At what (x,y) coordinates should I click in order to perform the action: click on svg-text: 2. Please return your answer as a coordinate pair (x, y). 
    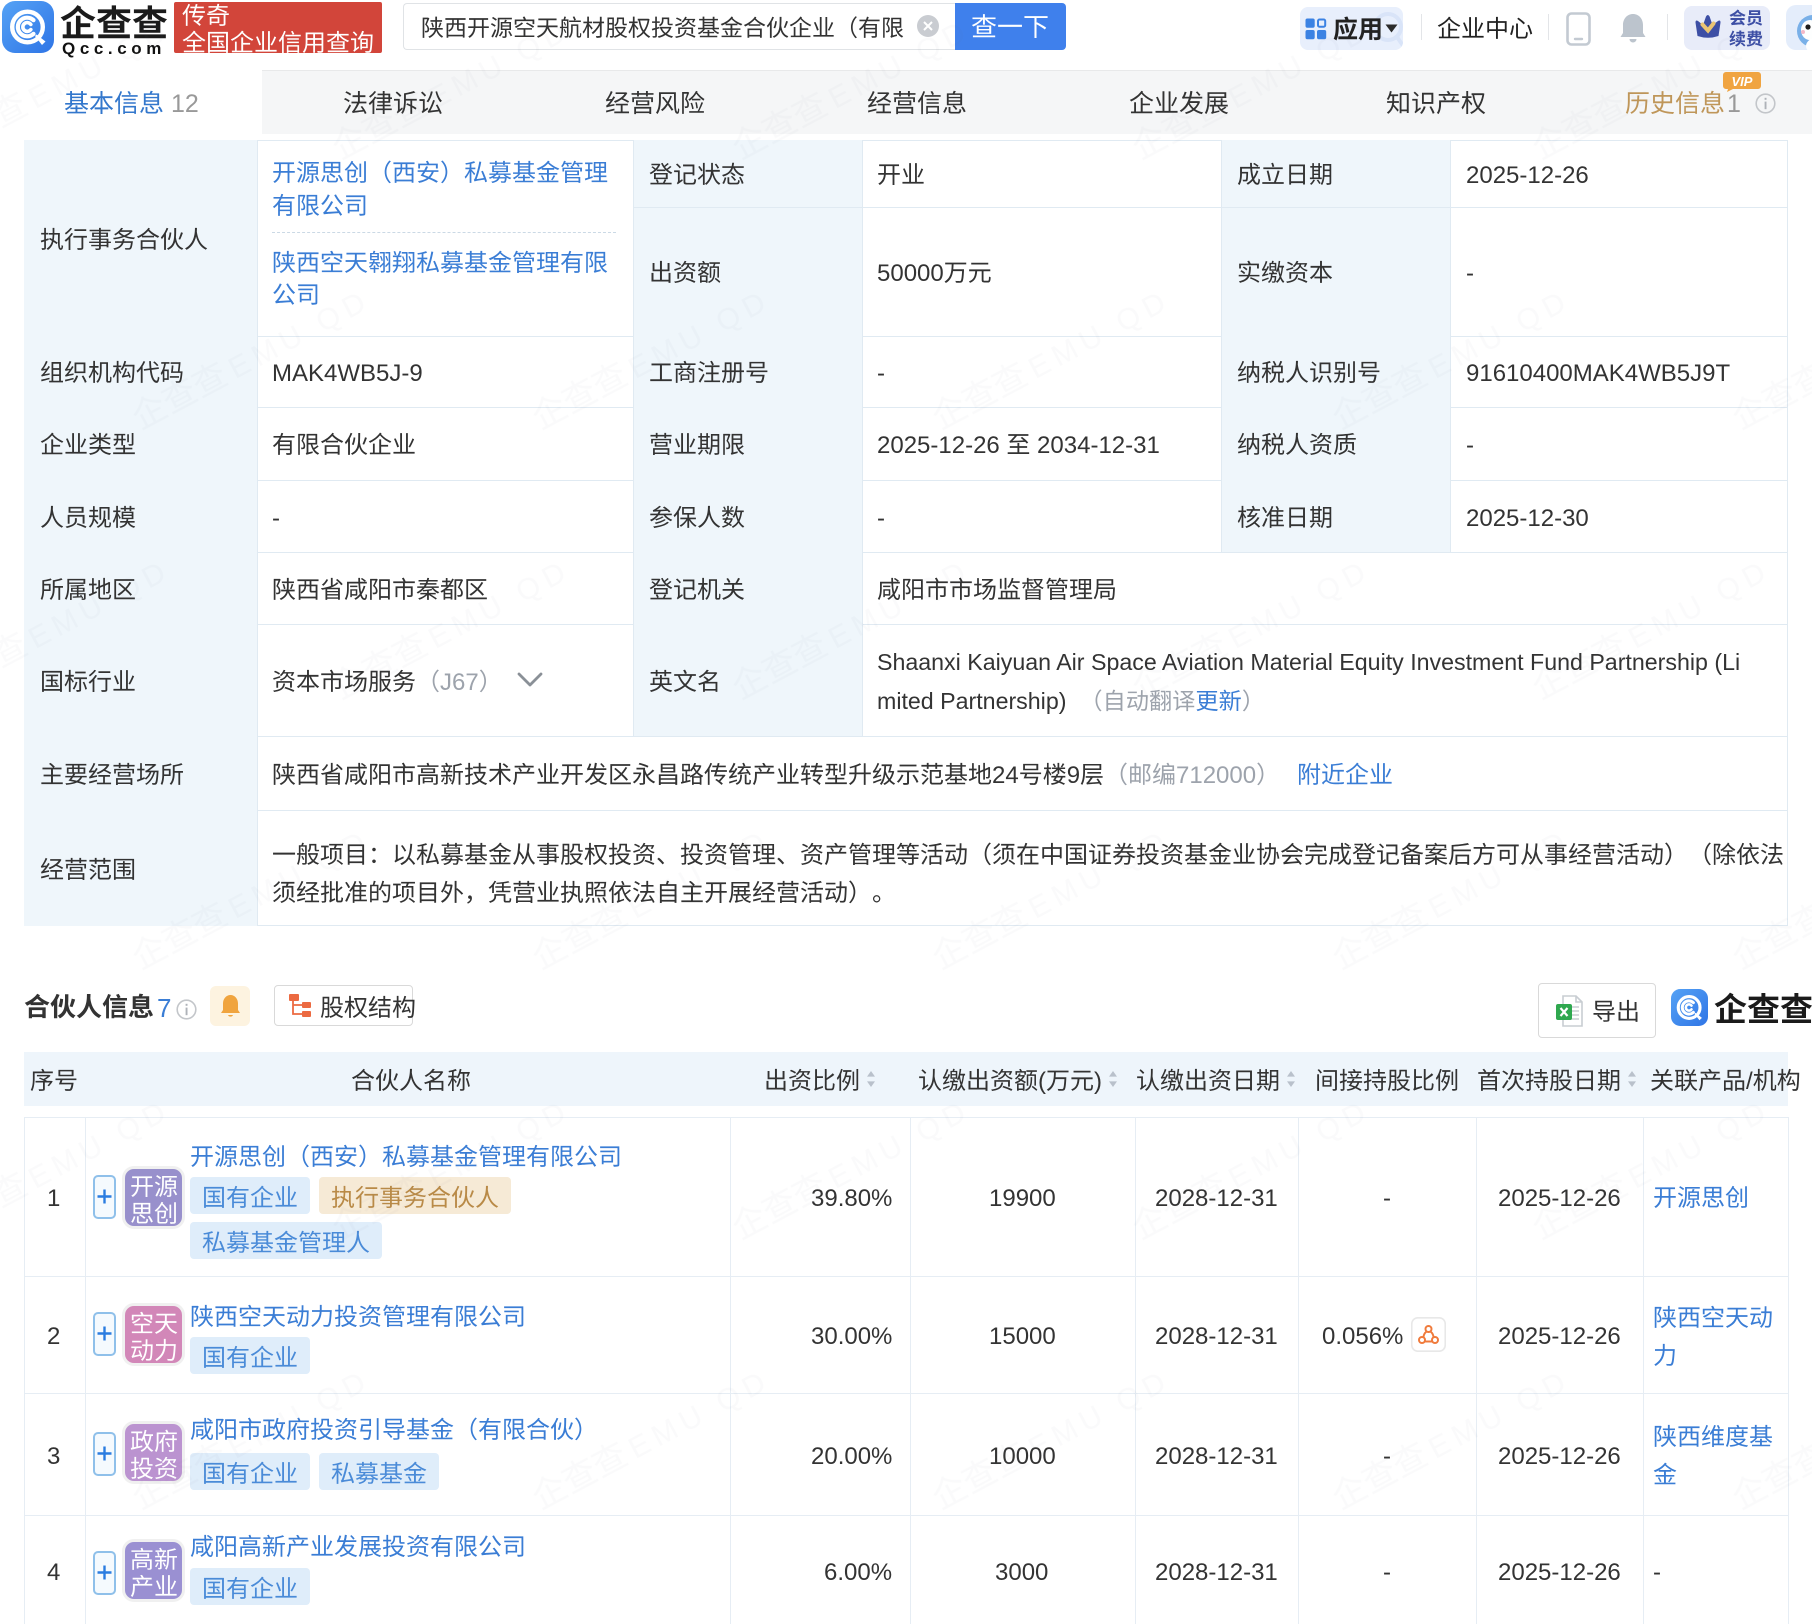
    Looking at the image, I should click on (53, 1336).